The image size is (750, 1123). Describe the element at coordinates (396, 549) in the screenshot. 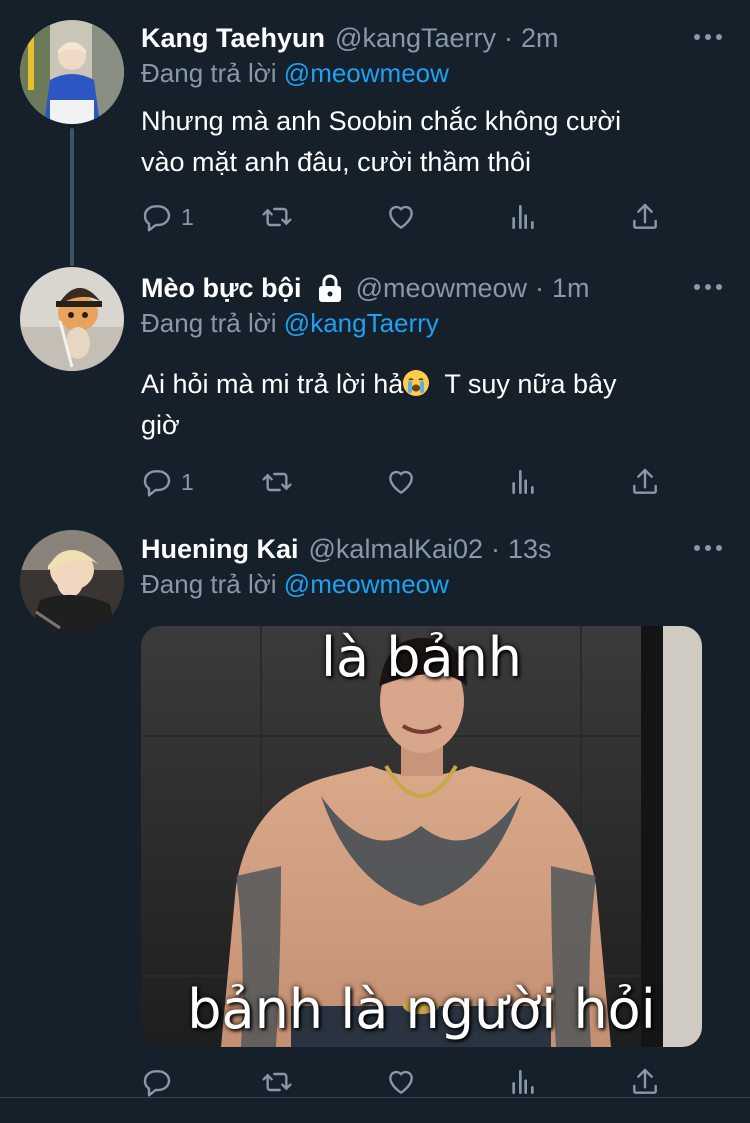

I see `user-handle: @kalmalKai02` at that location.